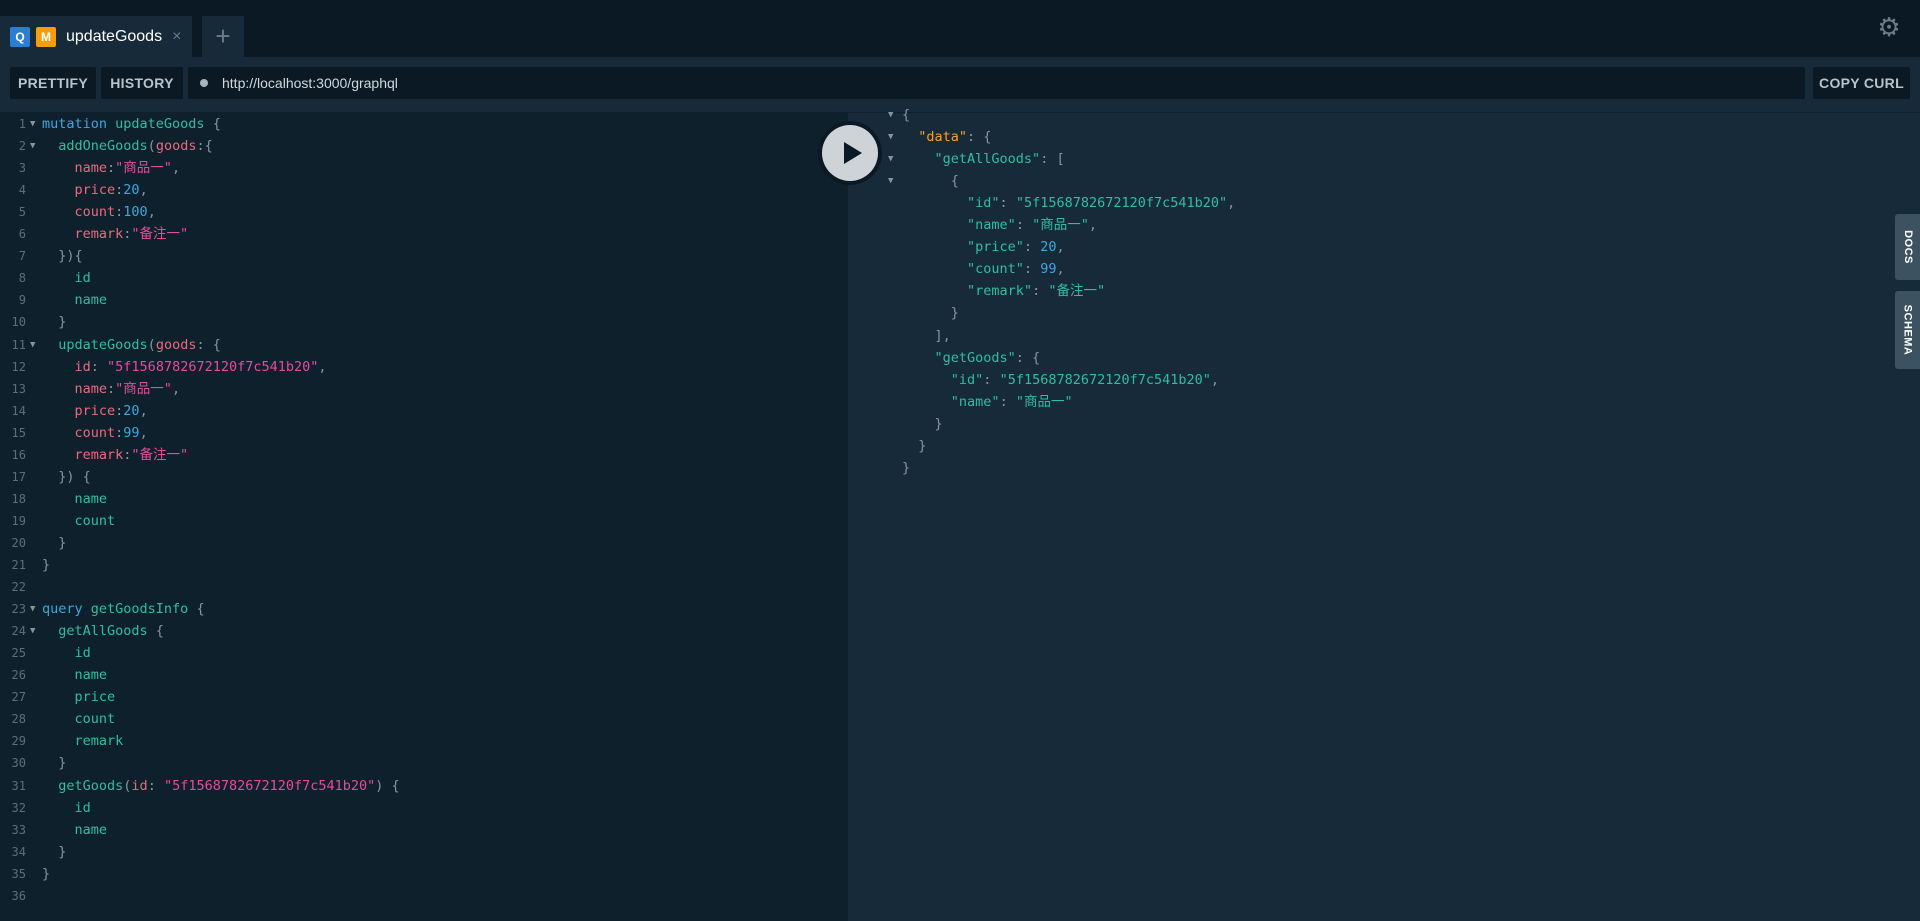 The height and width of the screenshot is (921, 1920). I want to click on token: "name", so click(991, 225).